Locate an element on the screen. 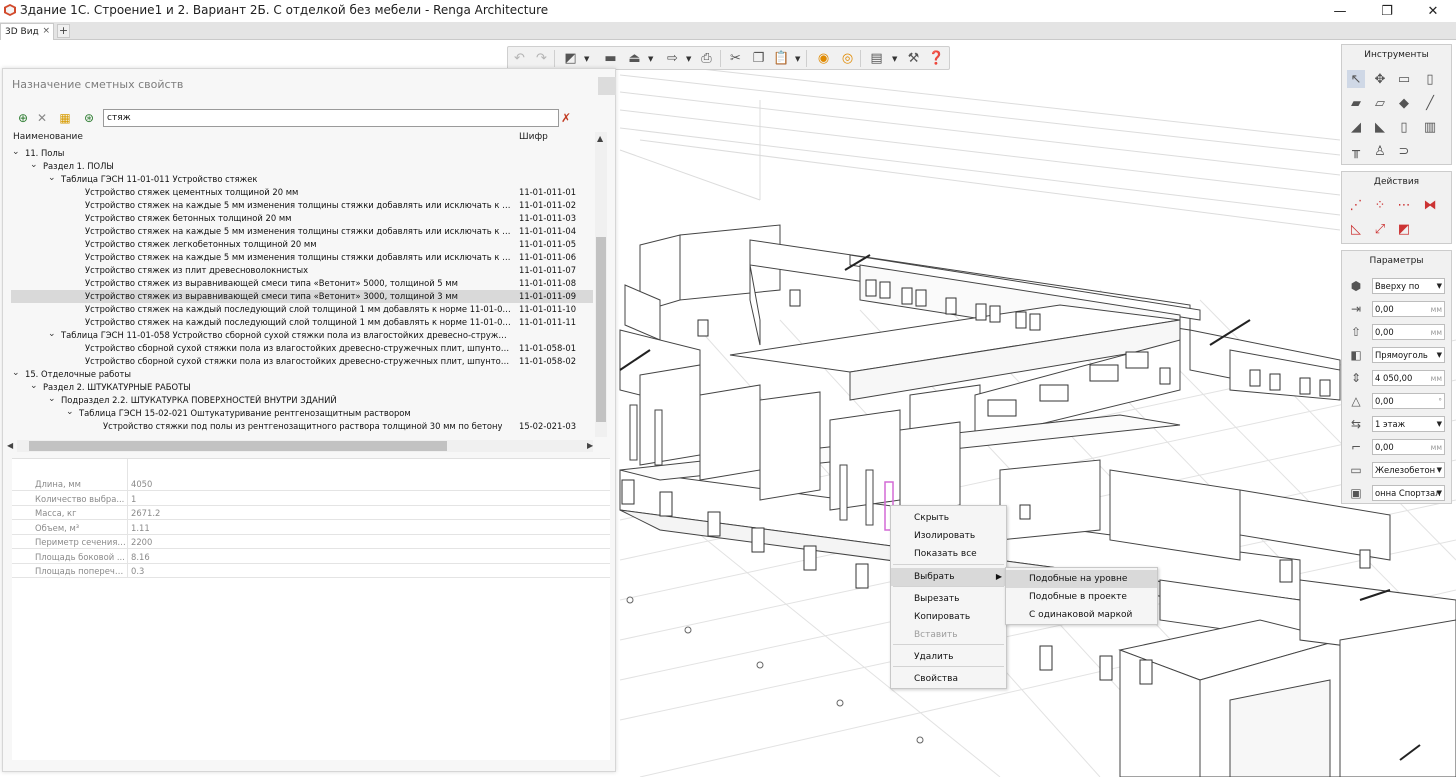 Image resolution: width=1456 pixels, height=777 pixels. property-row: Площадь поперечн... 0.3 is located at coordinates (311, 571).